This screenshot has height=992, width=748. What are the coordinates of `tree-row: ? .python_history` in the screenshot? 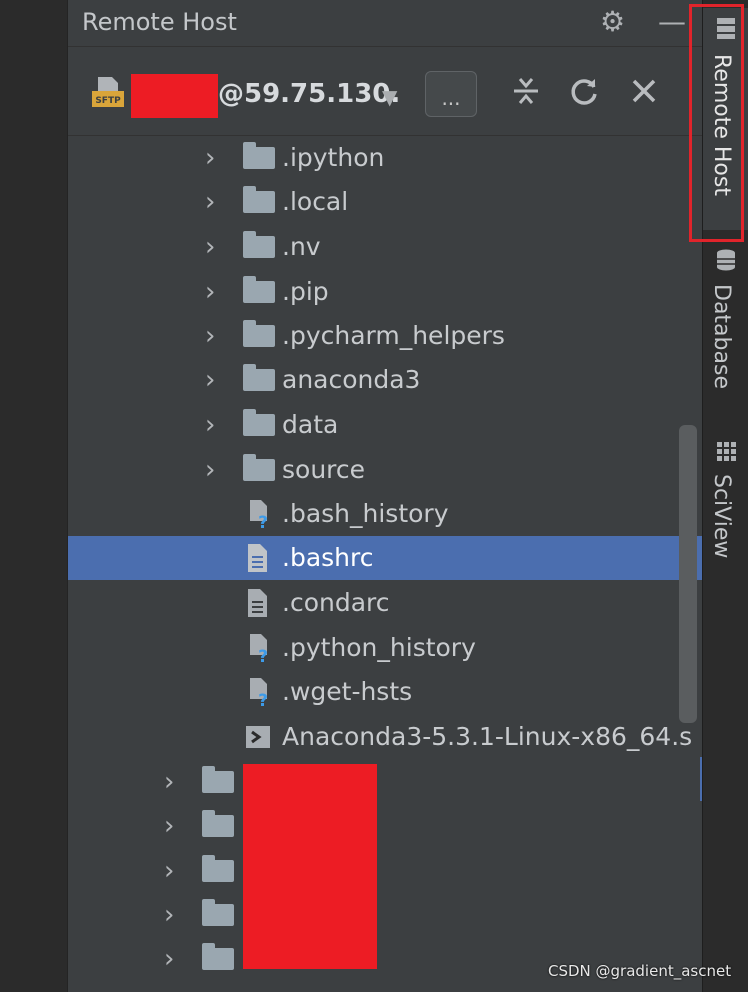 It's located at (385, 648).